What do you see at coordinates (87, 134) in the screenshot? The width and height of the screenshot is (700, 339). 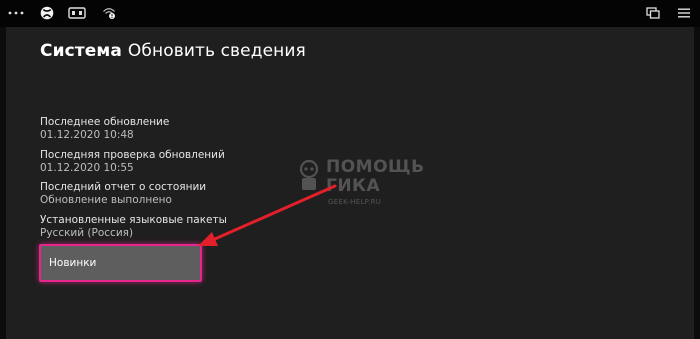 I see `info-value: 01.12.2020 10:48` at bounding box center [87, 134].